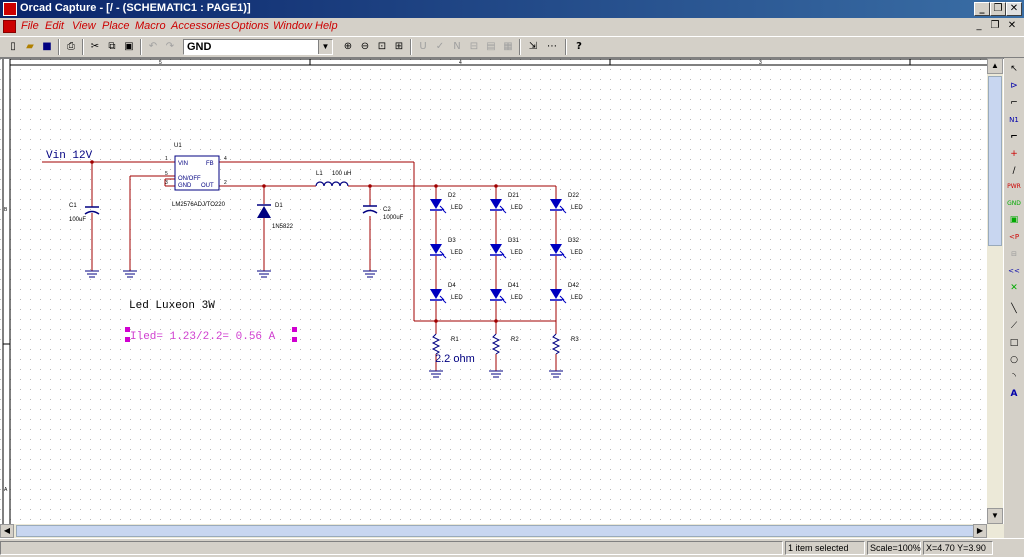 The image size is (1024, 557). I want to click on menu-window: Window, so click(292, 26).